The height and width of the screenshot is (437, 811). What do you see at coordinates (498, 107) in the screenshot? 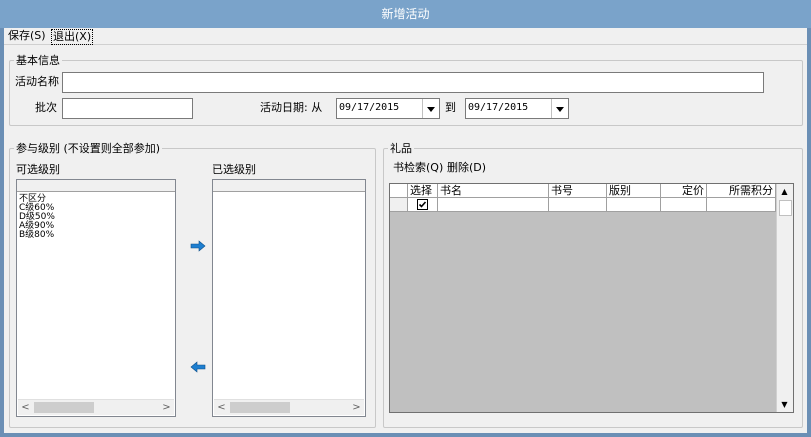
I see `date-to-value: 09/17/2015` at bounding box center [498, 107].